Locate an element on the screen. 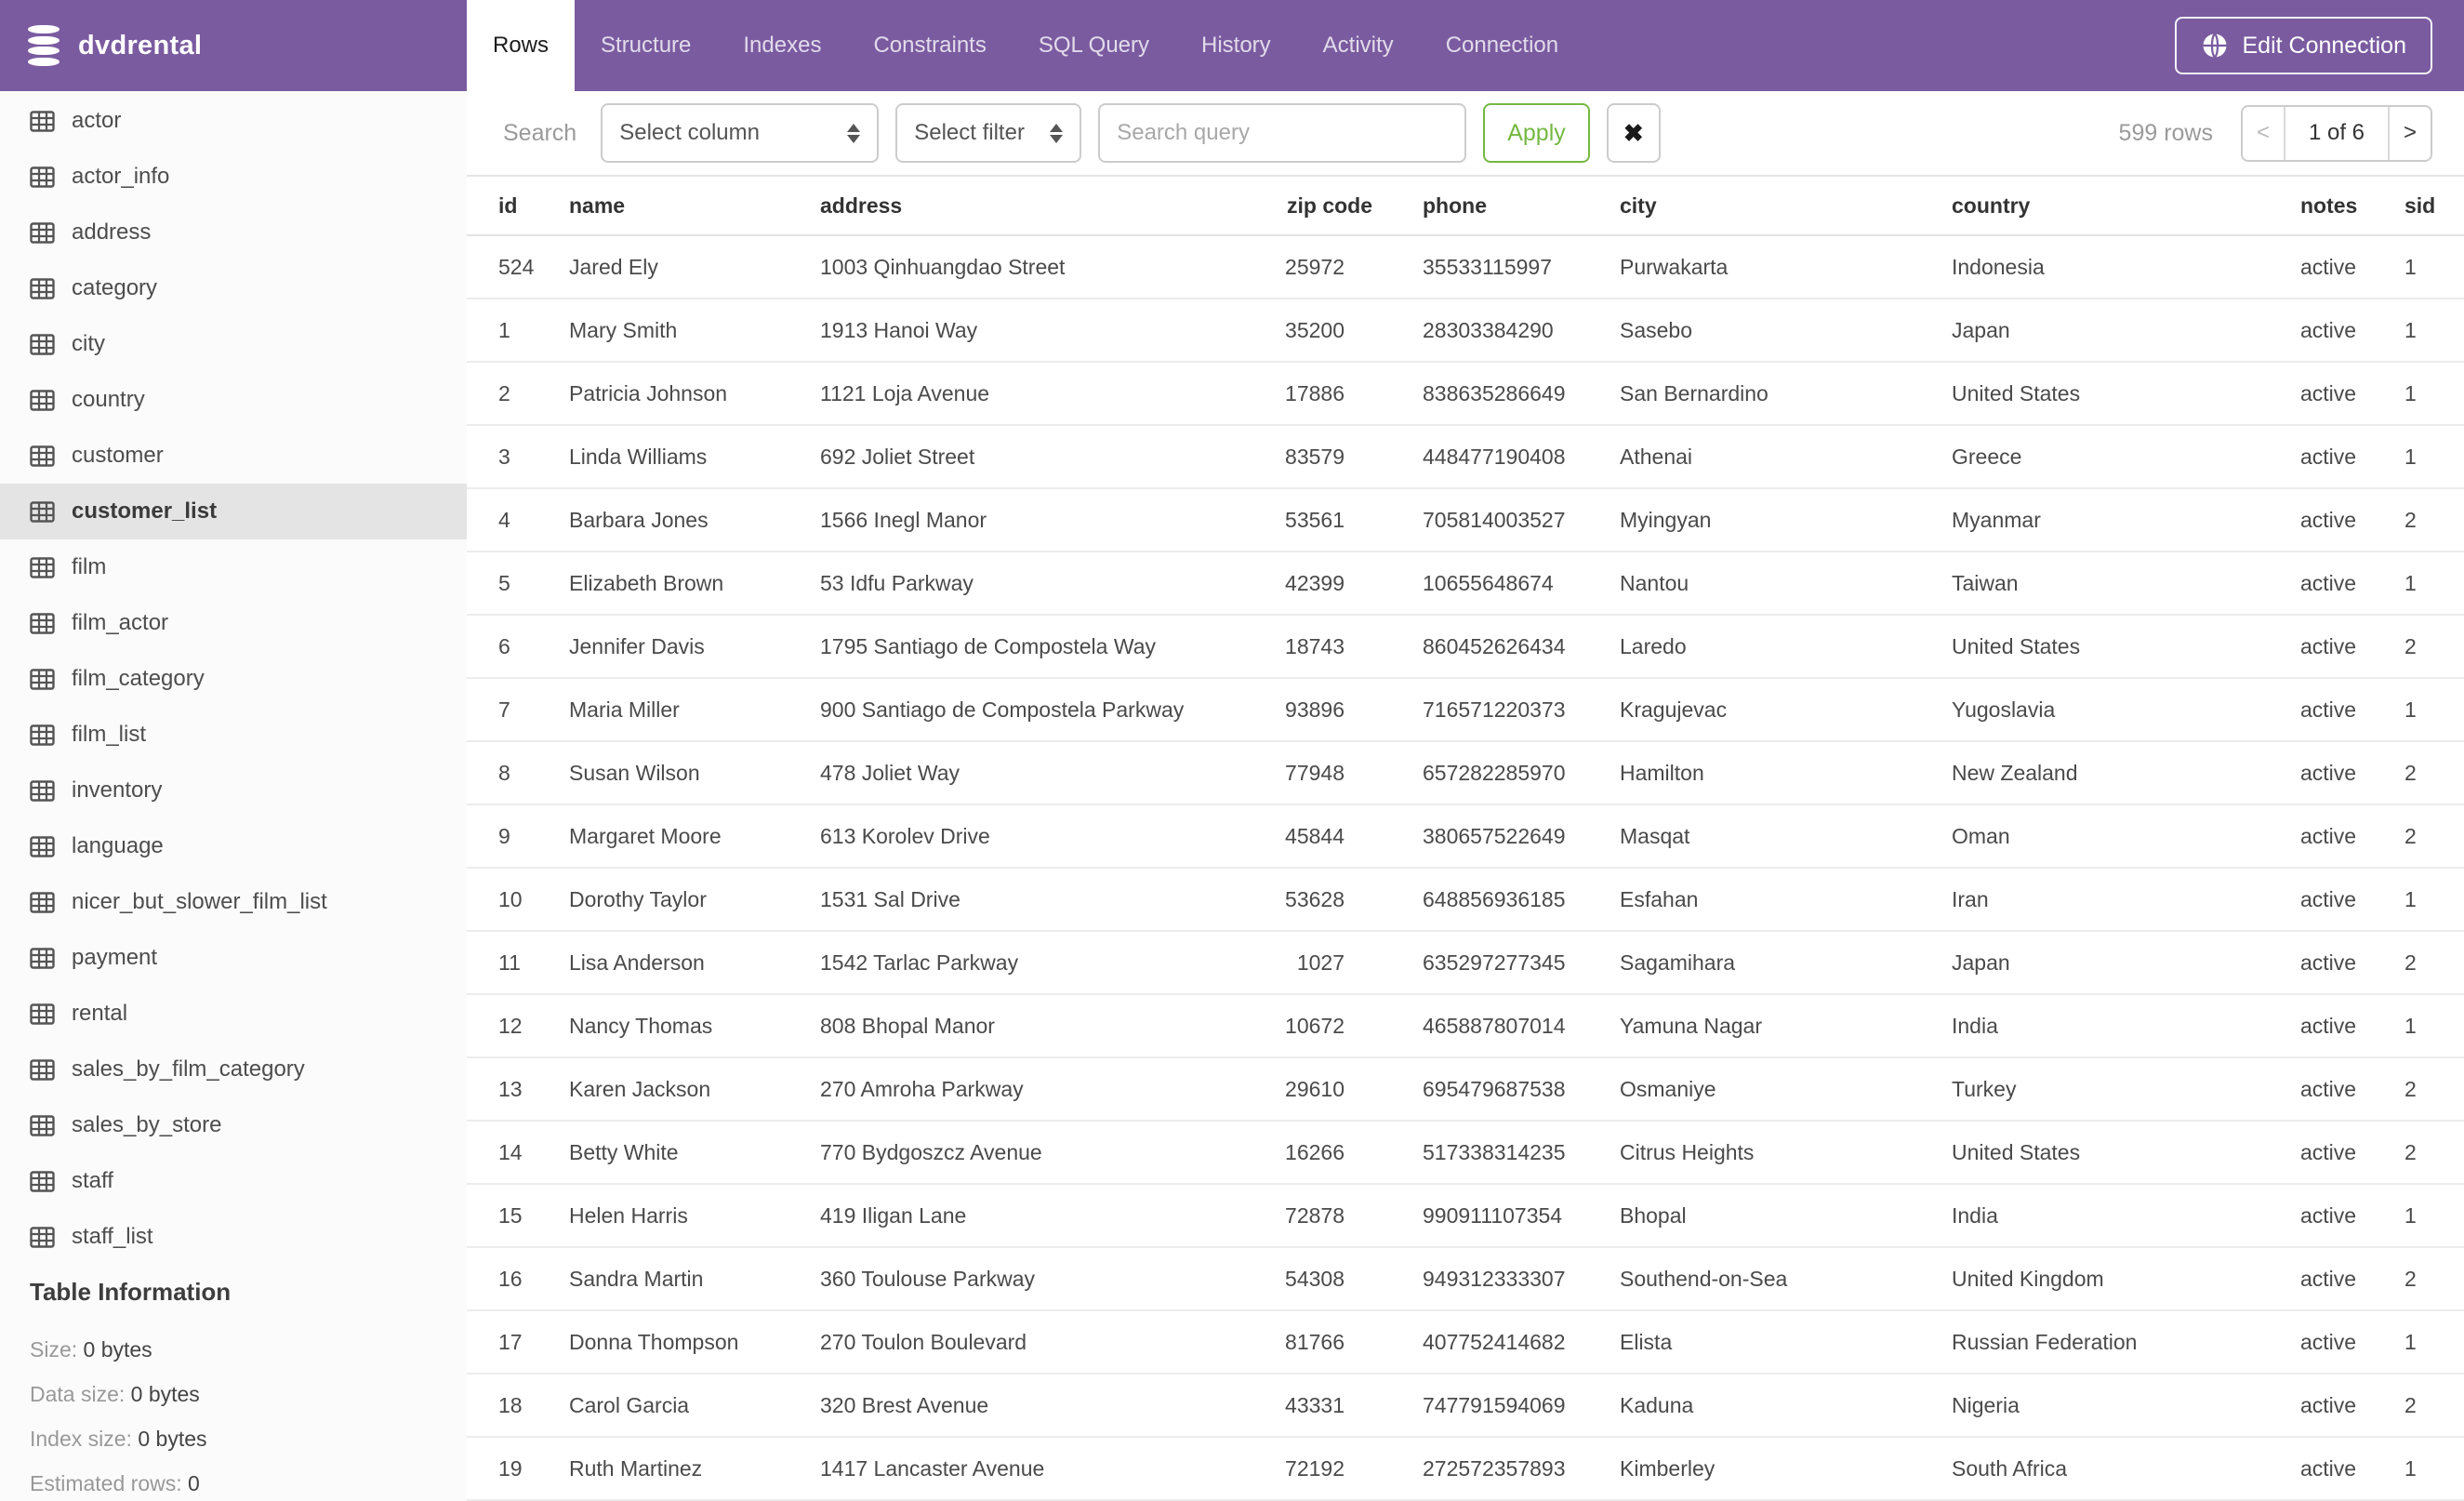 This screenshot has width=2464, height=1501. sidebar-item-staff_list: staff_list is located at coordinates (233, 1237).